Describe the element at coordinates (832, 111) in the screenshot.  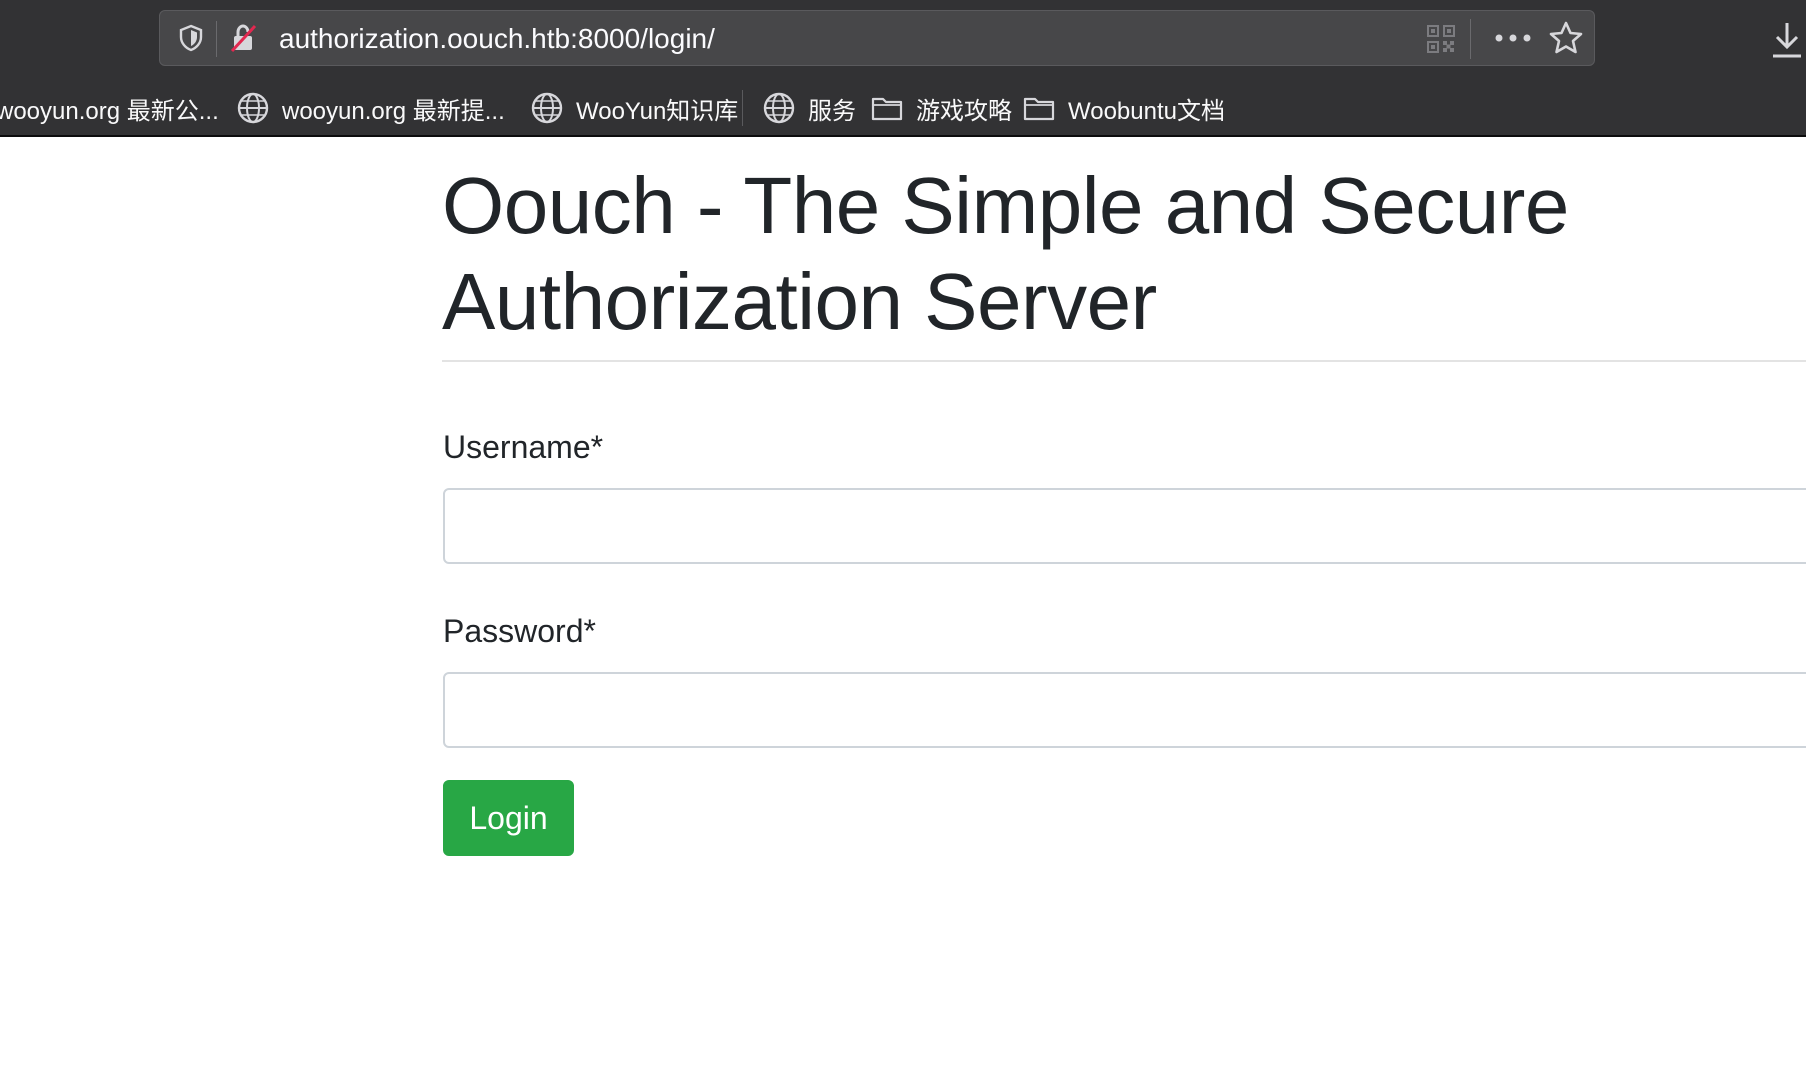
I see `bookmark-label: 服务` at that location.